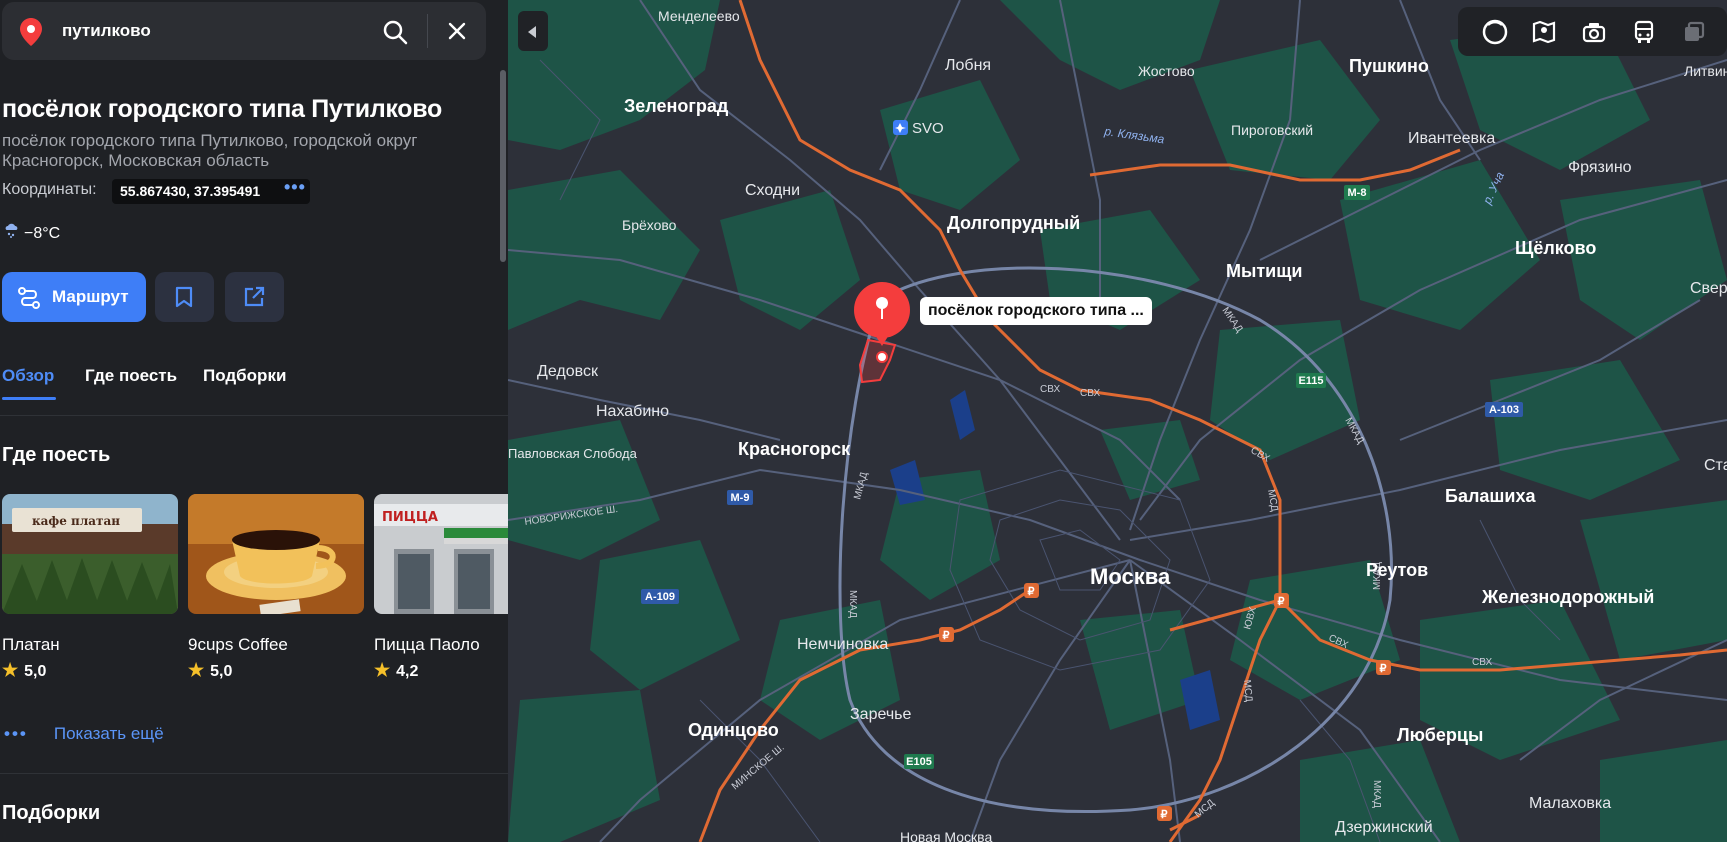 The height and width of the screenshot is (842, 1727). What do you see at coordinates (1490, 496) in the screenshot?
I see `city-balashikha: Балашиха` at bounding box center [1490, 496].